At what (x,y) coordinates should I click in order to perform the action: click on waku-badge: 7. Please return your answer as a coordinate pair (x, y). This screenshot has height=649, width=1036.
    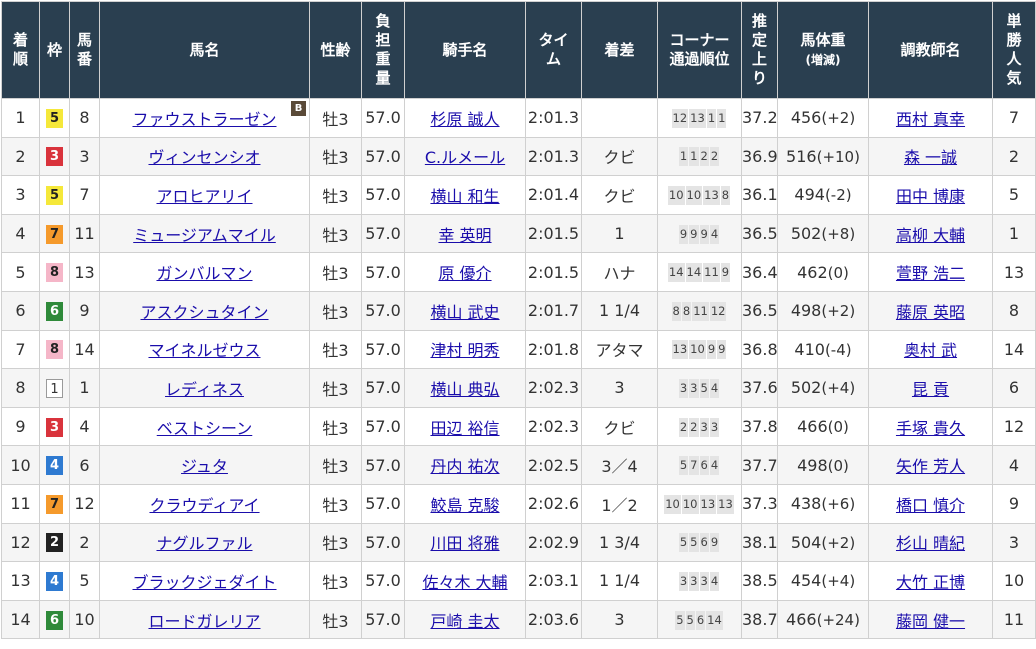
    Looking at the image, I should click on (54, 504).